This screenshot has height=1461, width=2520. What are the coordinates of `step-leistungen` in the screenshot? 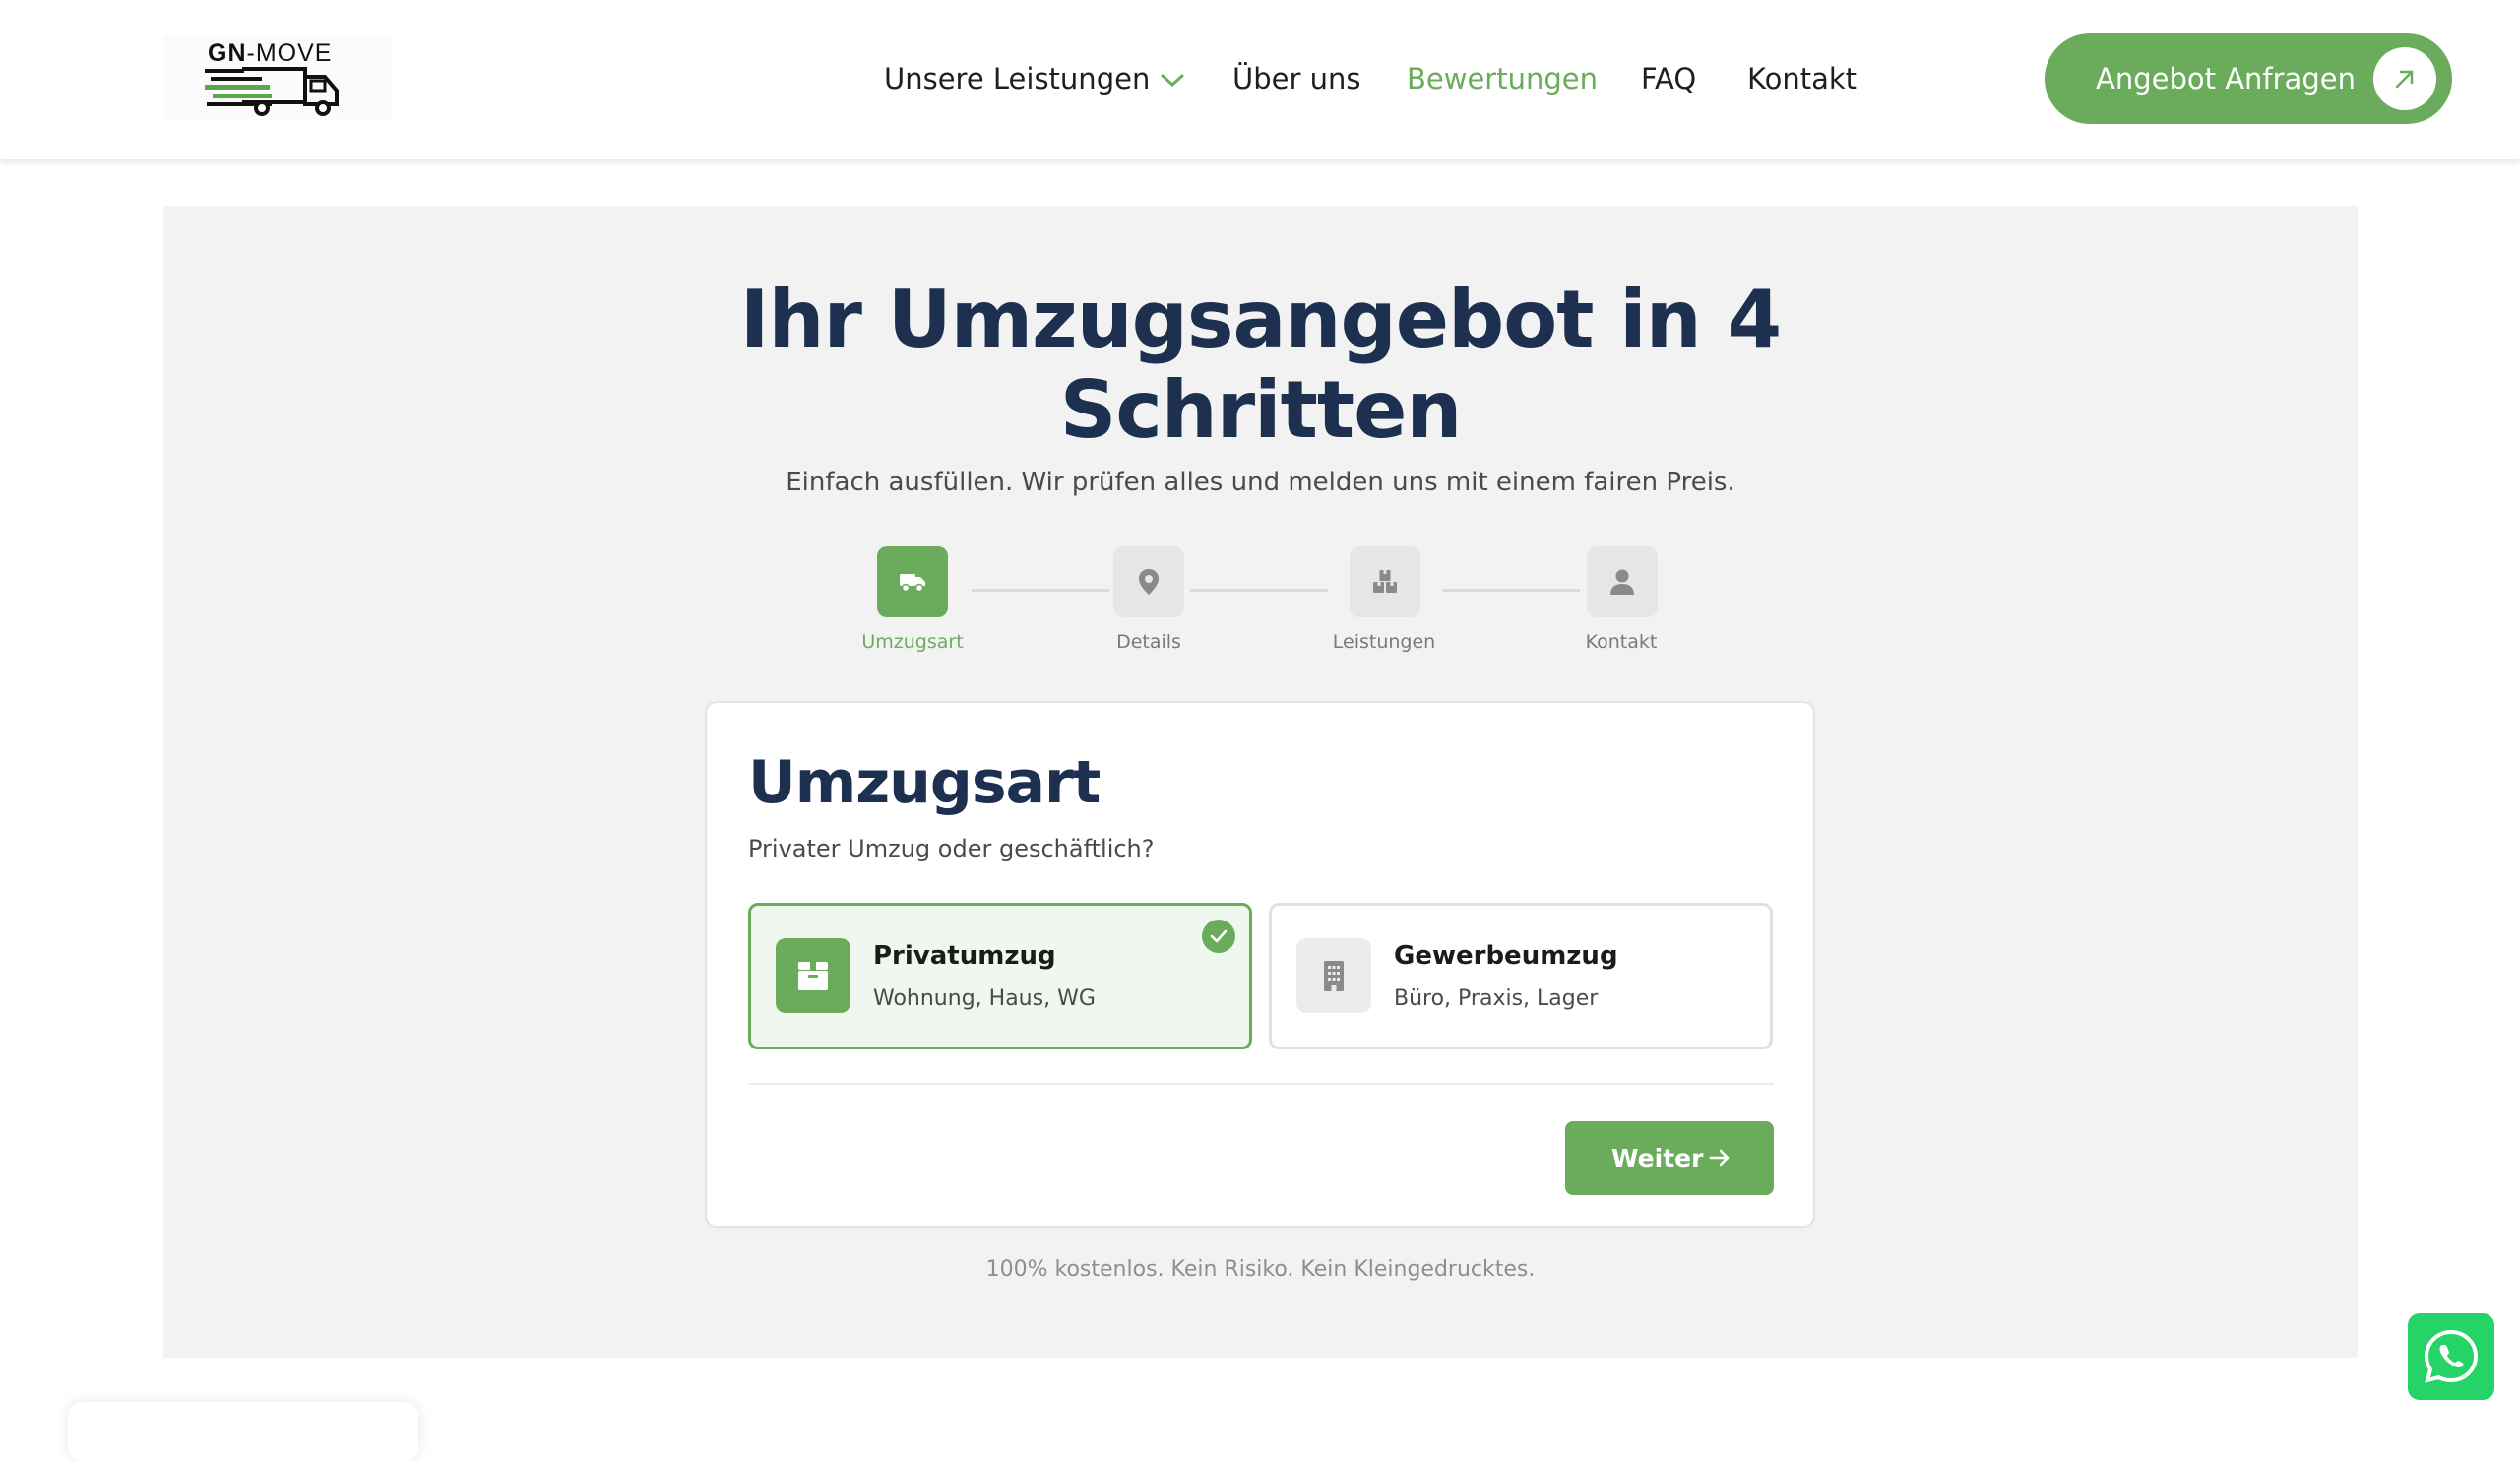 It's located at (1385, 581).